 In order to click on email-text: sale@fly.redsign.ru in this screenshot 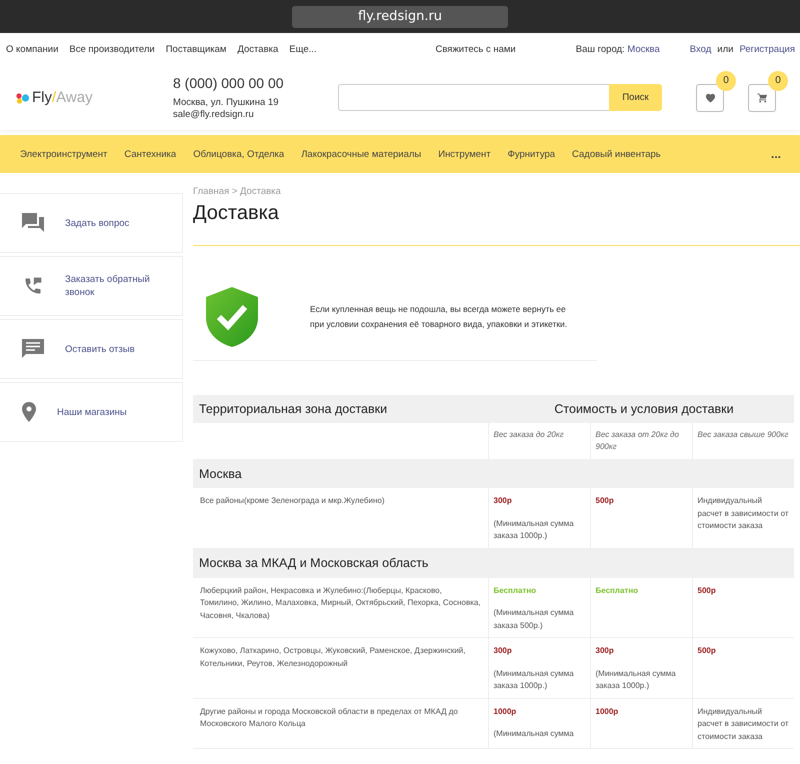, I will do `click(214, 114)`.